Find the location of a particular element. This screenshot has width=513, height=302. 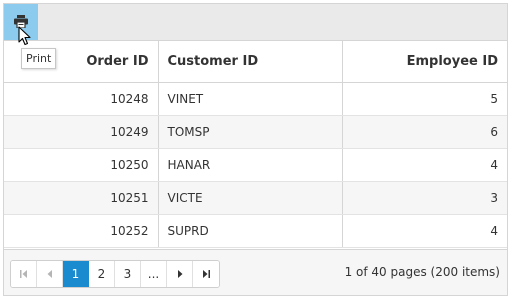

customer-id-cell: VINET is located at coordinates (249, 99).